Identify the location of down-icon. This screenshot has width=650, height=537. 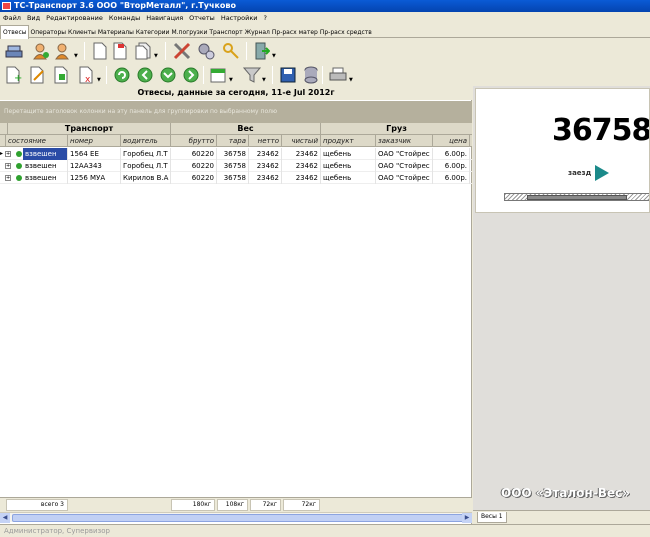
(168, 75).